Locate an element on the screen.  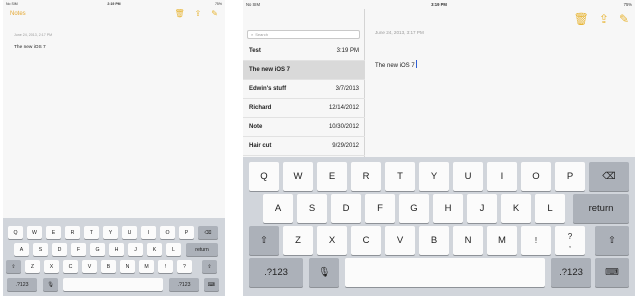
note-list-item: Edwin's stuff 3/7/2013 is located at coordinates (304, 89).